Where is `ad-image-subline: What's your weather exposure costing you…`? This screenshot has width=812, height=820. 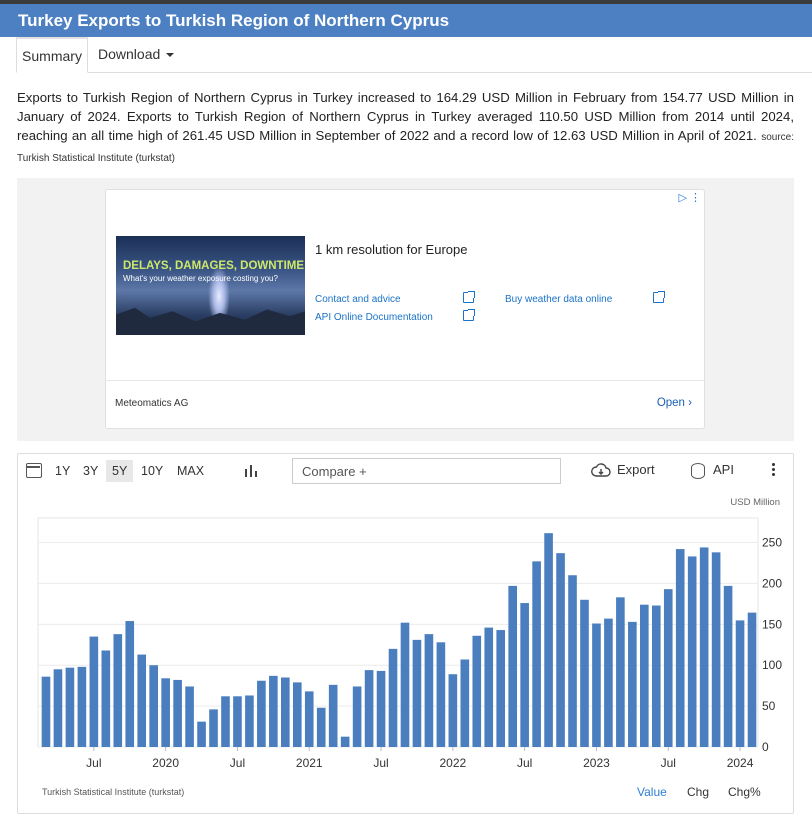 ad-image-subline: What's your weather exposure costing you… is located at coordinates (200, 278).